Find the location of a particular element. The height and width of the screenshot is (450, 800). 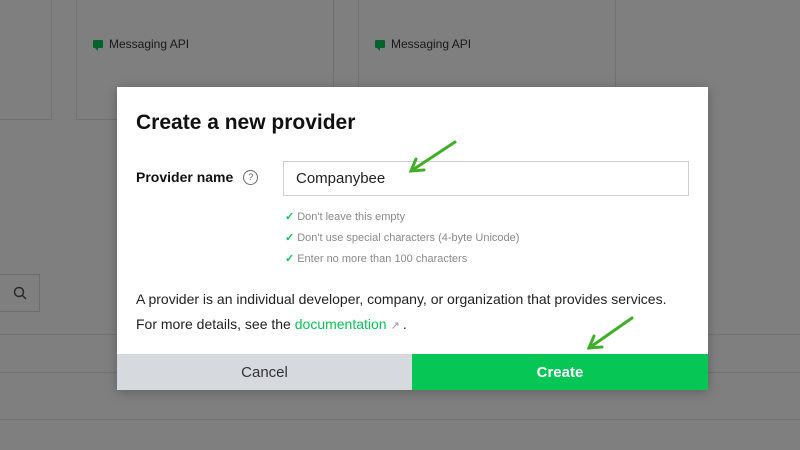

annotation-arrow-create is located at coordinates (610, 333).